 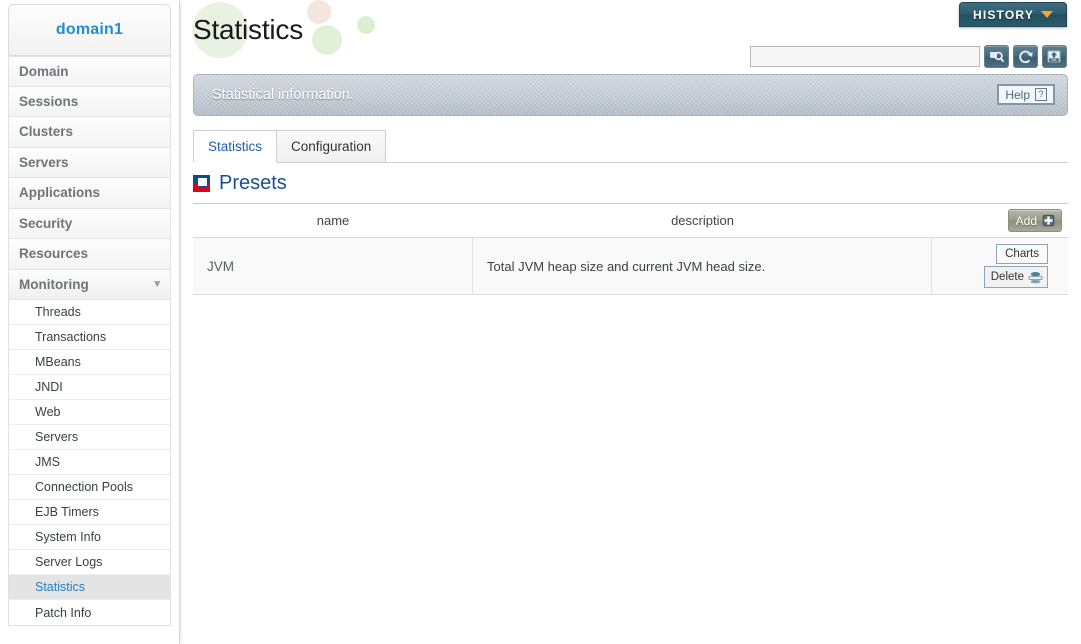 I want to click on tab-configuration: Configuration, so click(x=331, y=146).